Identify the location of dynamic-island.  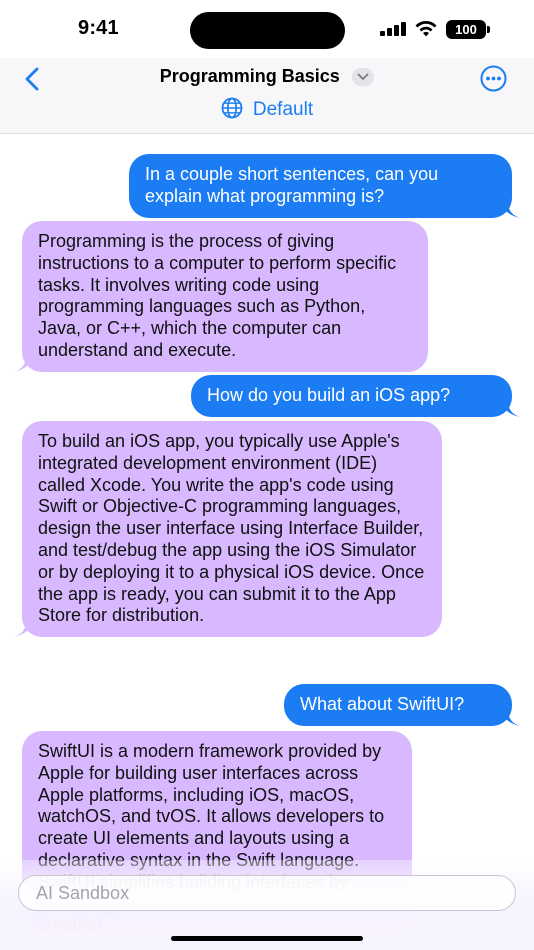
(267, 30).